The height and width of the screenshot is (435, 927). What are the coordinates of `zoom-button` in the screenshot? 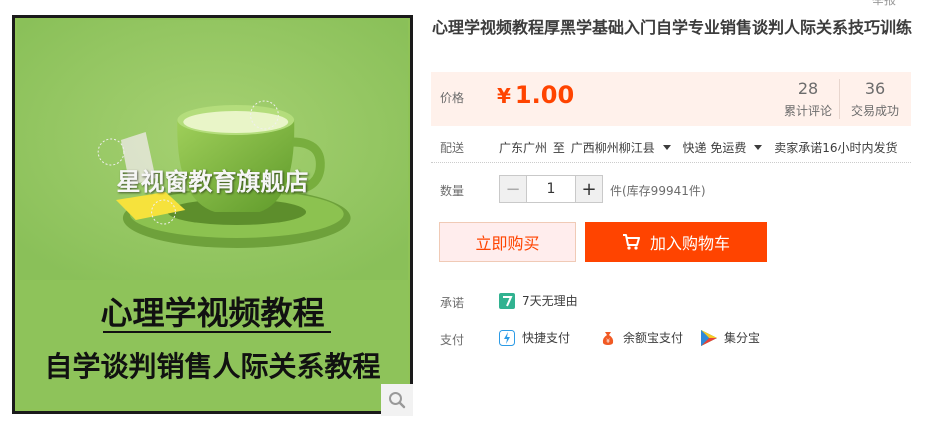 It's located at (397, 400).